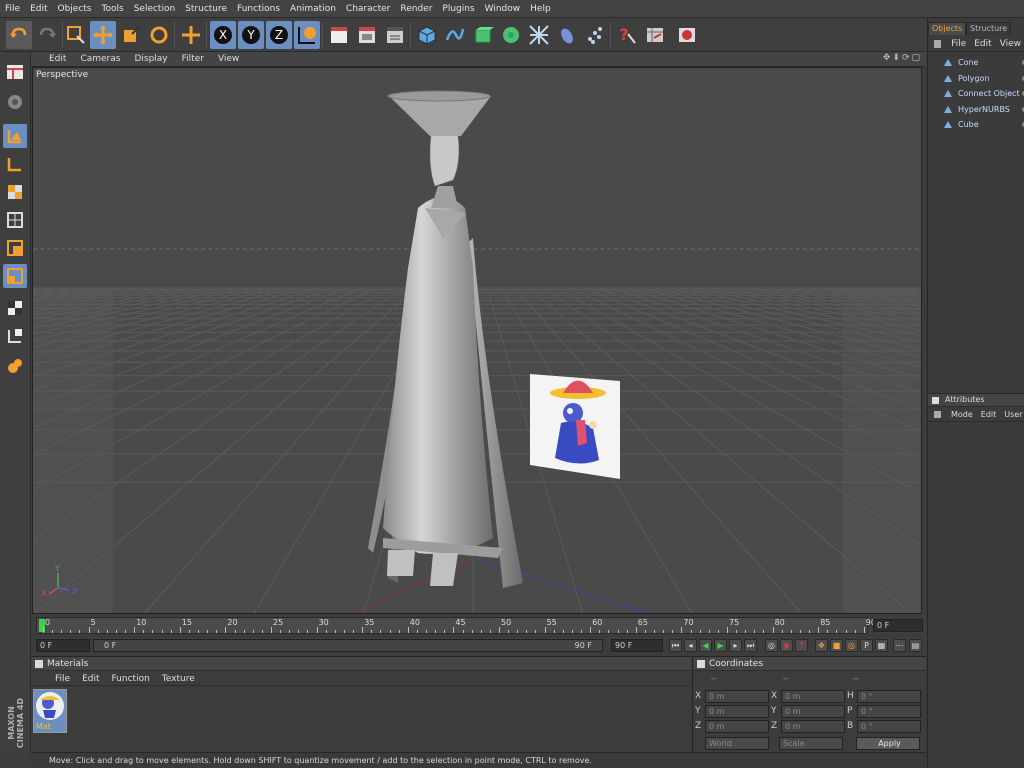 This screenshot has height=768, width=1024. What do you see at coordinates (771, 645) in the screenshot?
I see `record-keys-icon: ◎` at bounding box center [771, 645].